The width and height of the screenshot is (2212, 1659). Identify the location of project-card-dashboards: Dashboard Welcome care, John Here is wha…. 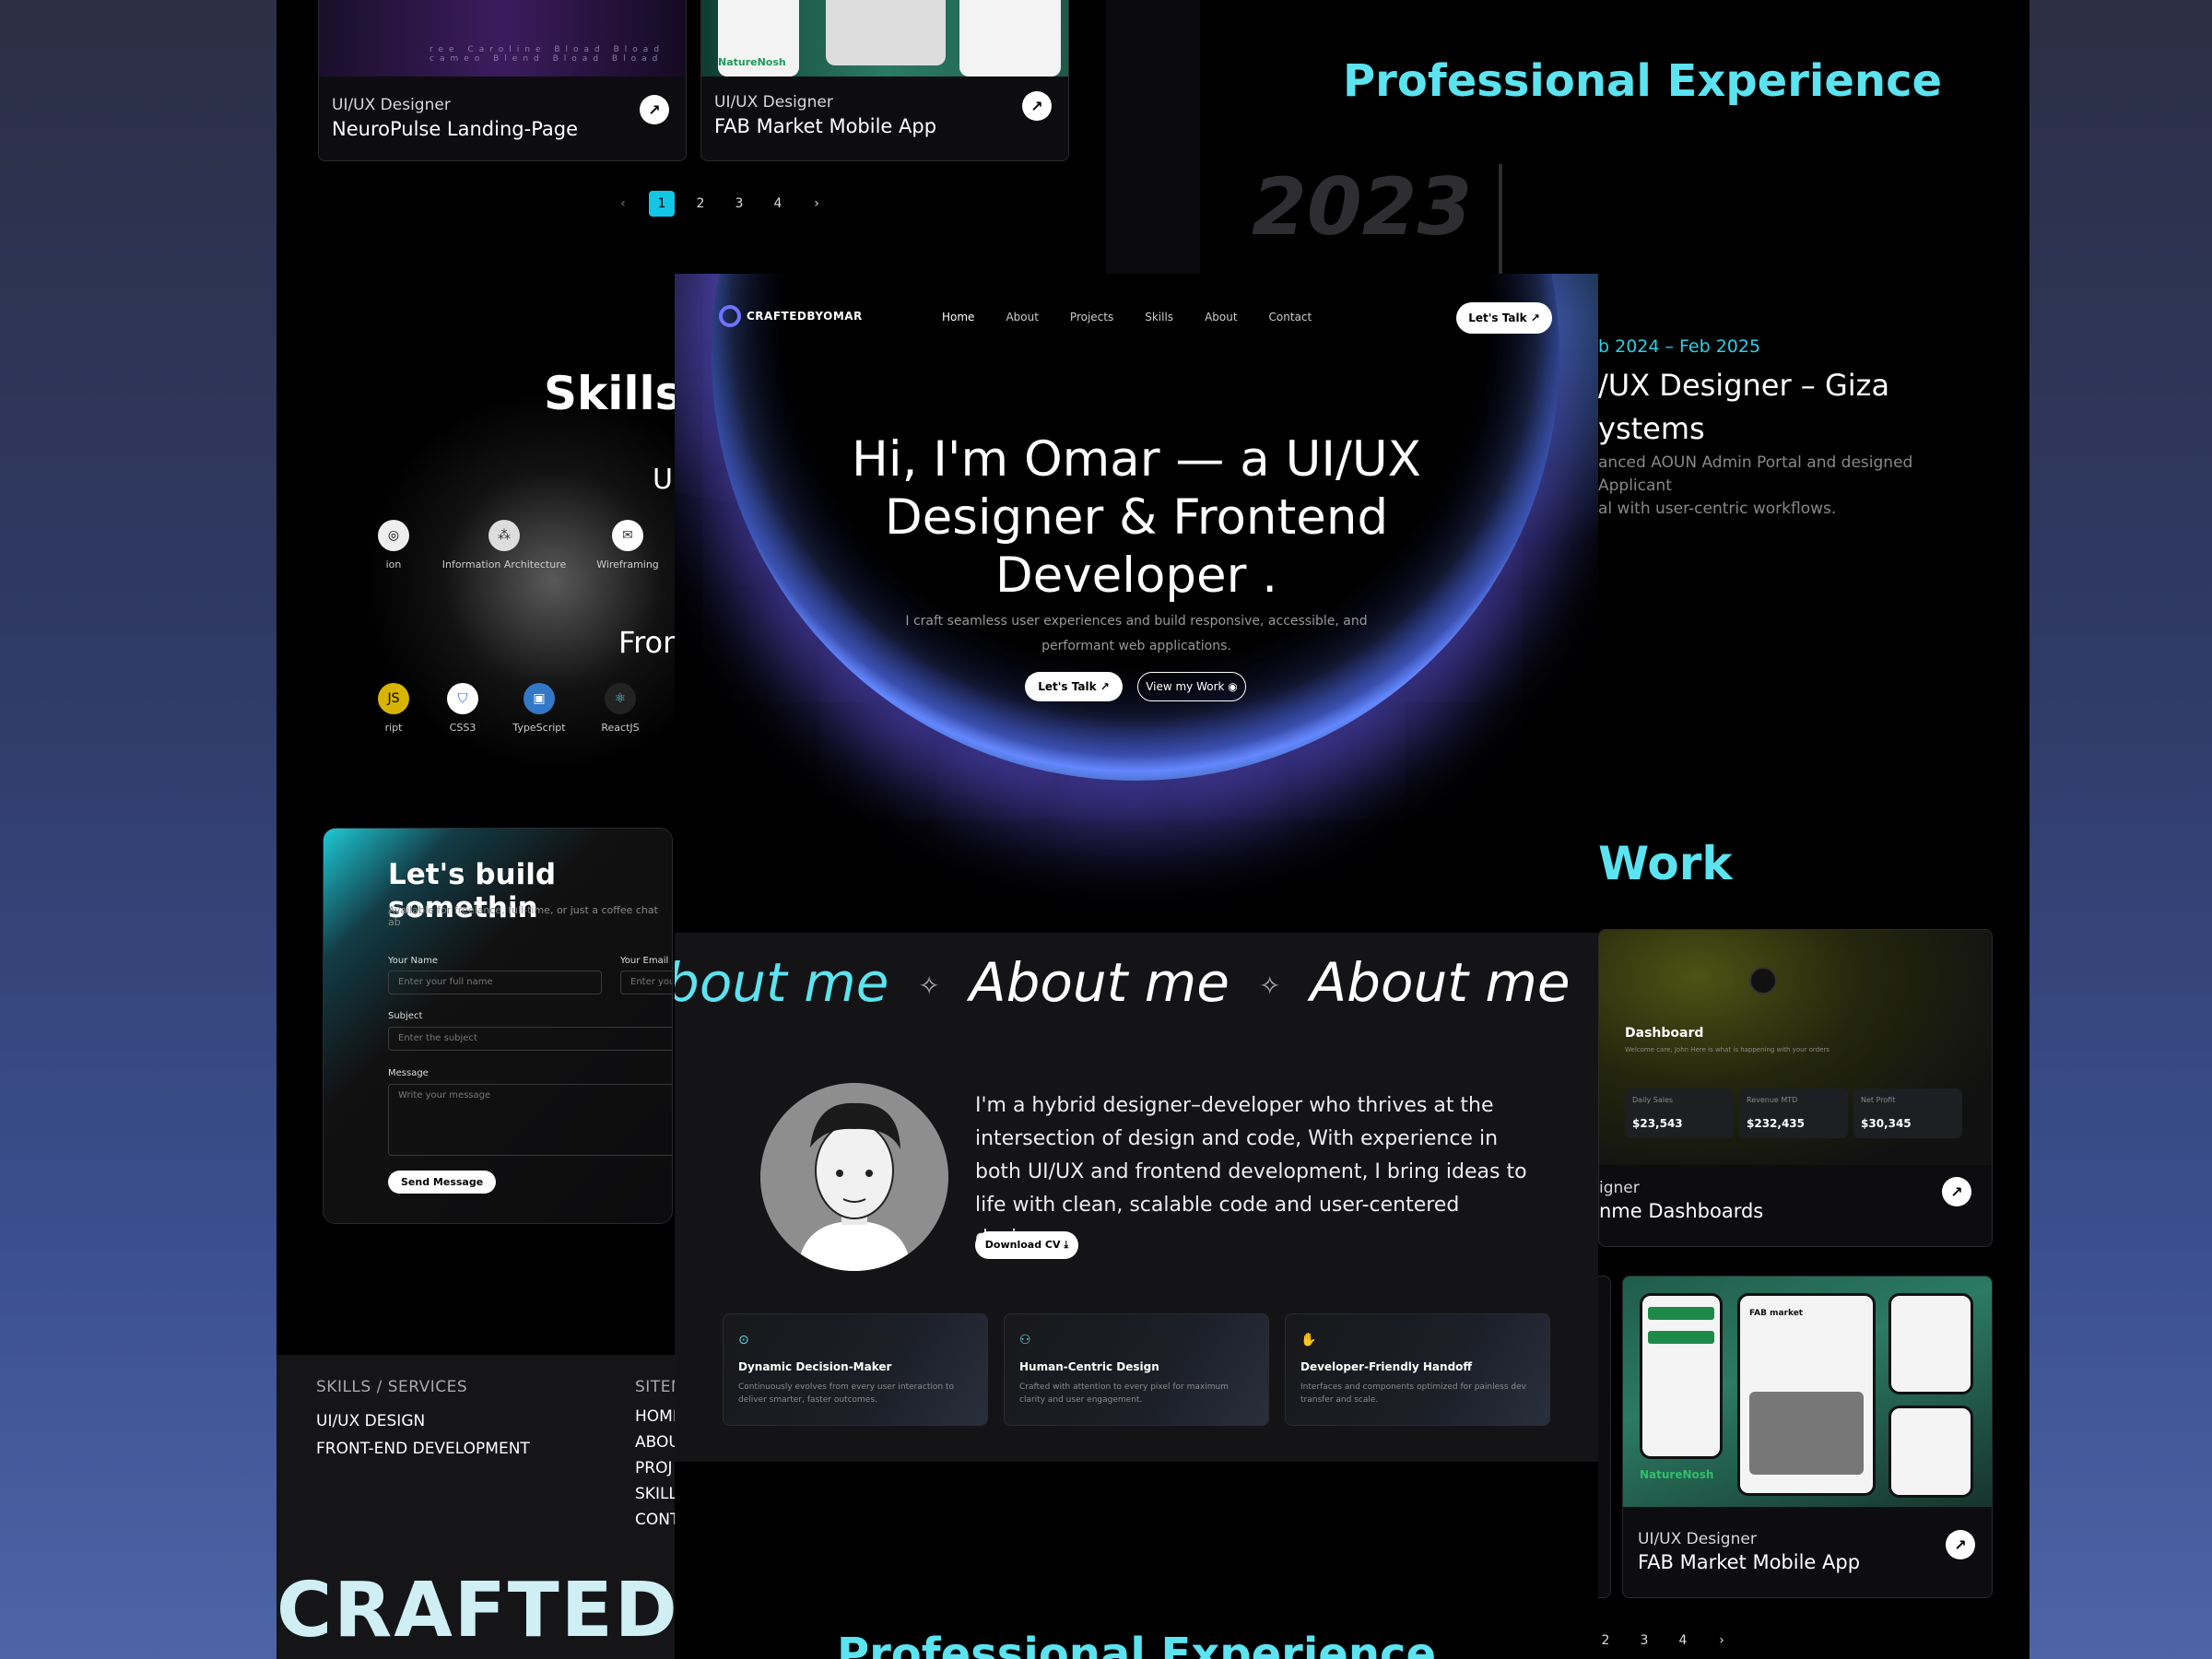
(1795, 1088).